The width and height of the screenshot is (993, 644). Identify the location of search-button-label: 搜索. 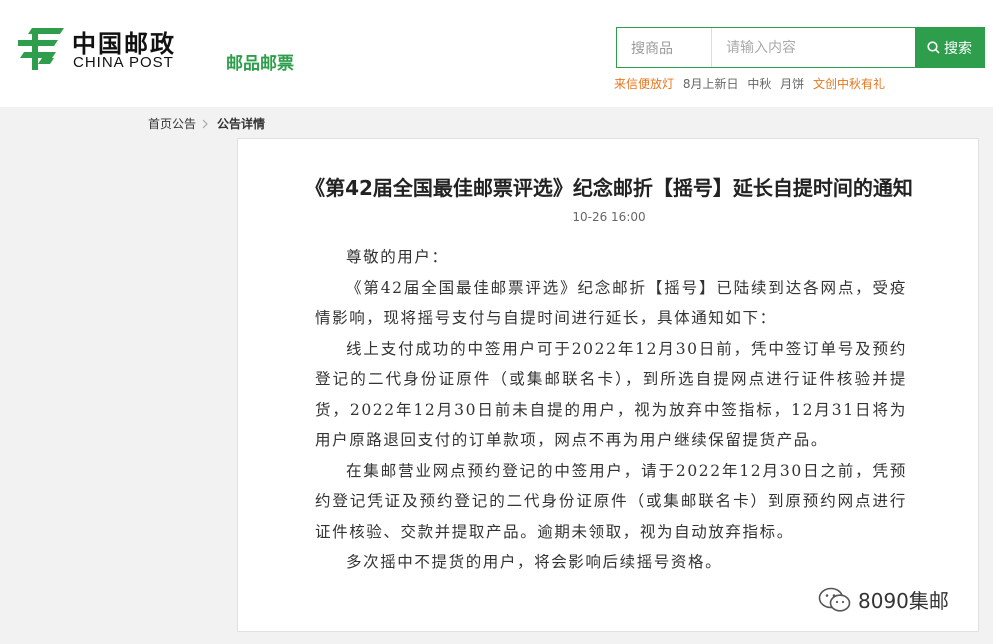
(958, 48).